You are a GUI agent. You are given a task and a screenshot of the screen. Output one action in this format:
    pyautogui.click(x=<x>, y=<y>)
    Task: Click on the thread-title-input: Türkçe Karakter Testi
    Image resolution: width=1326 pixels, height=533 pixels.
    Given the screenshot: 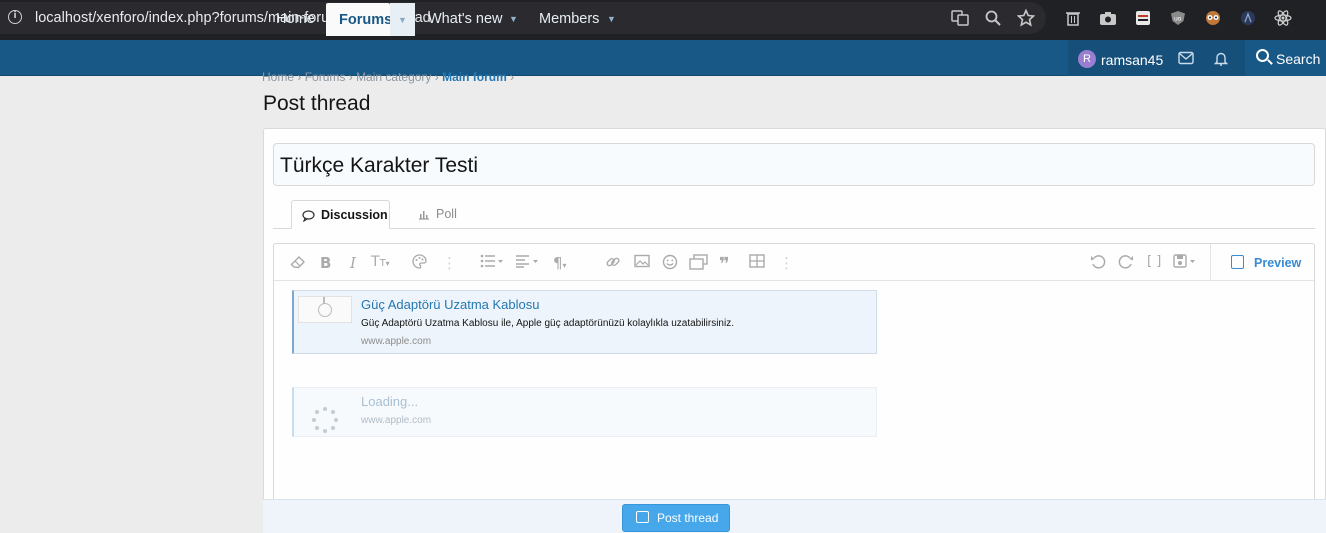 What is the action you would take?
    pyautogui.click(x=794, y=164)
    